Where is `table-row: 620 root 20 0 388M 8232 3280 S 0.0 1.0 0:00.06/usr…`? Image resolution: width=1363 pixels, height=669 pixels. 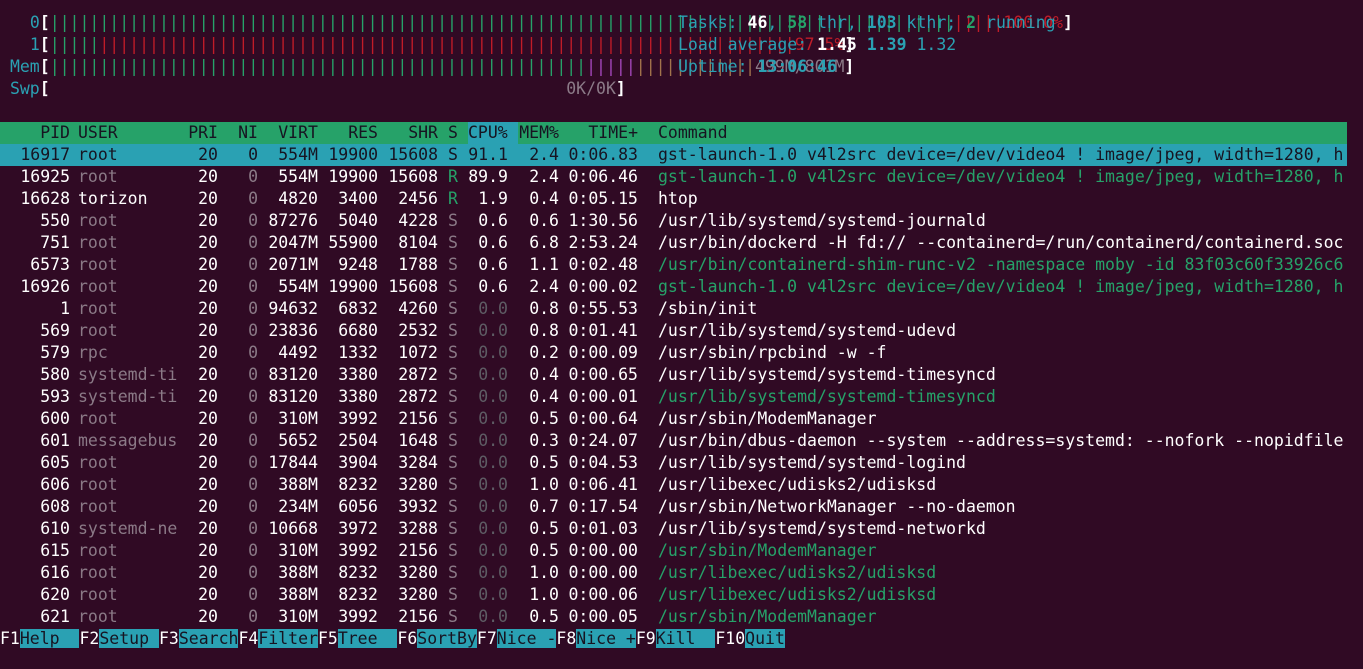
table-row: 620 root 20 0 388M 8232 3280 S 0.0 1.0 0:00.06/usr… is located at coordinates (673, 595).